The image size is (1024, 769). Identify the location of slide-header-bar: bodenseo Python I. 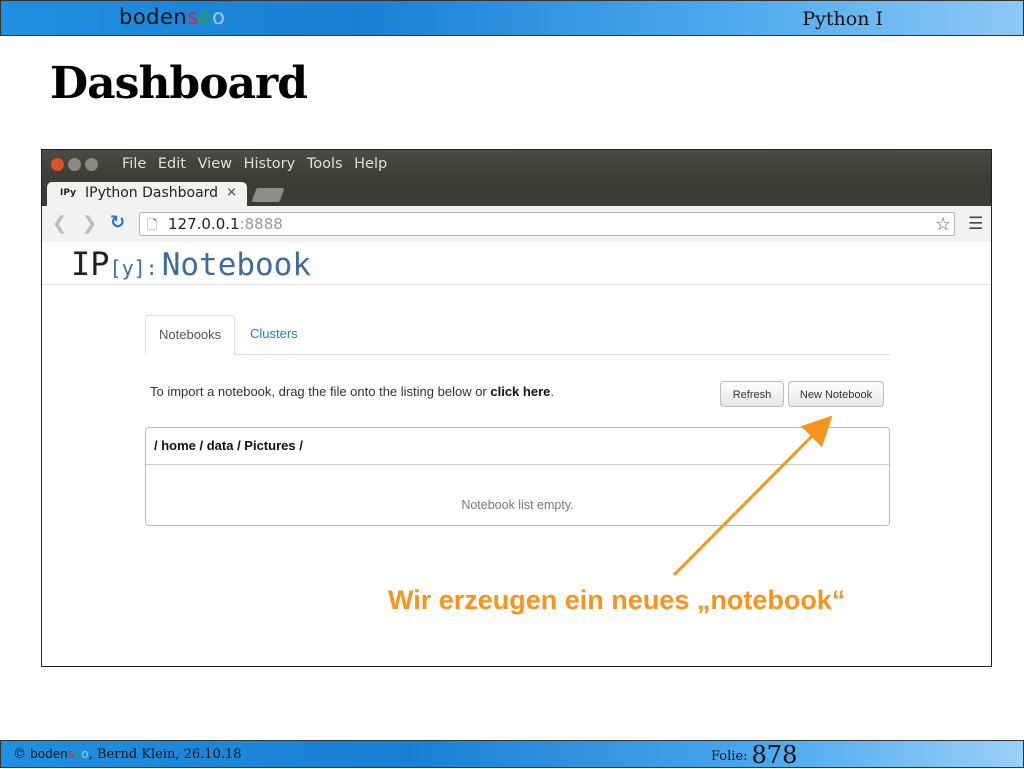
(512, 18).